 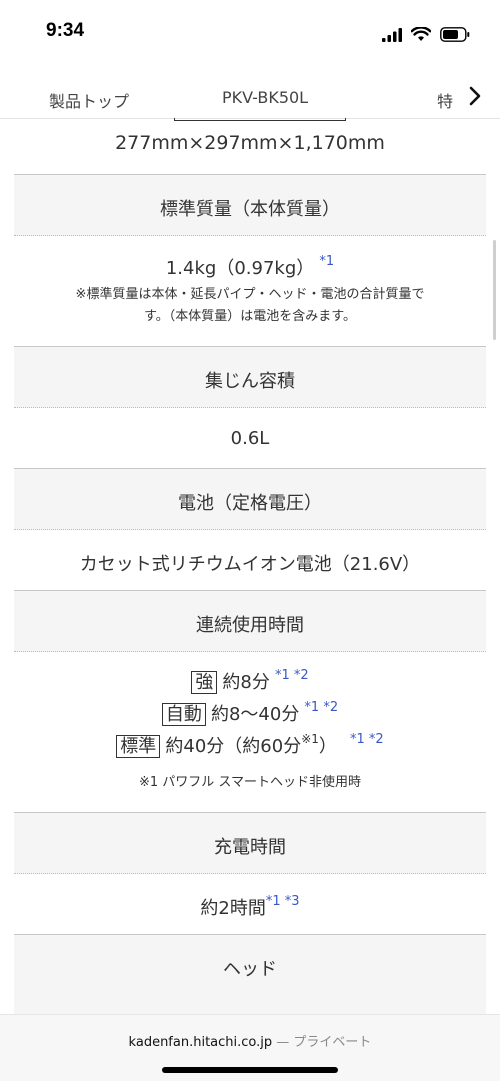 What do you see at coordinates (233, 908) in the screenshot?
I see `charge-value: 約2時間` at bounding box center [233, 908].